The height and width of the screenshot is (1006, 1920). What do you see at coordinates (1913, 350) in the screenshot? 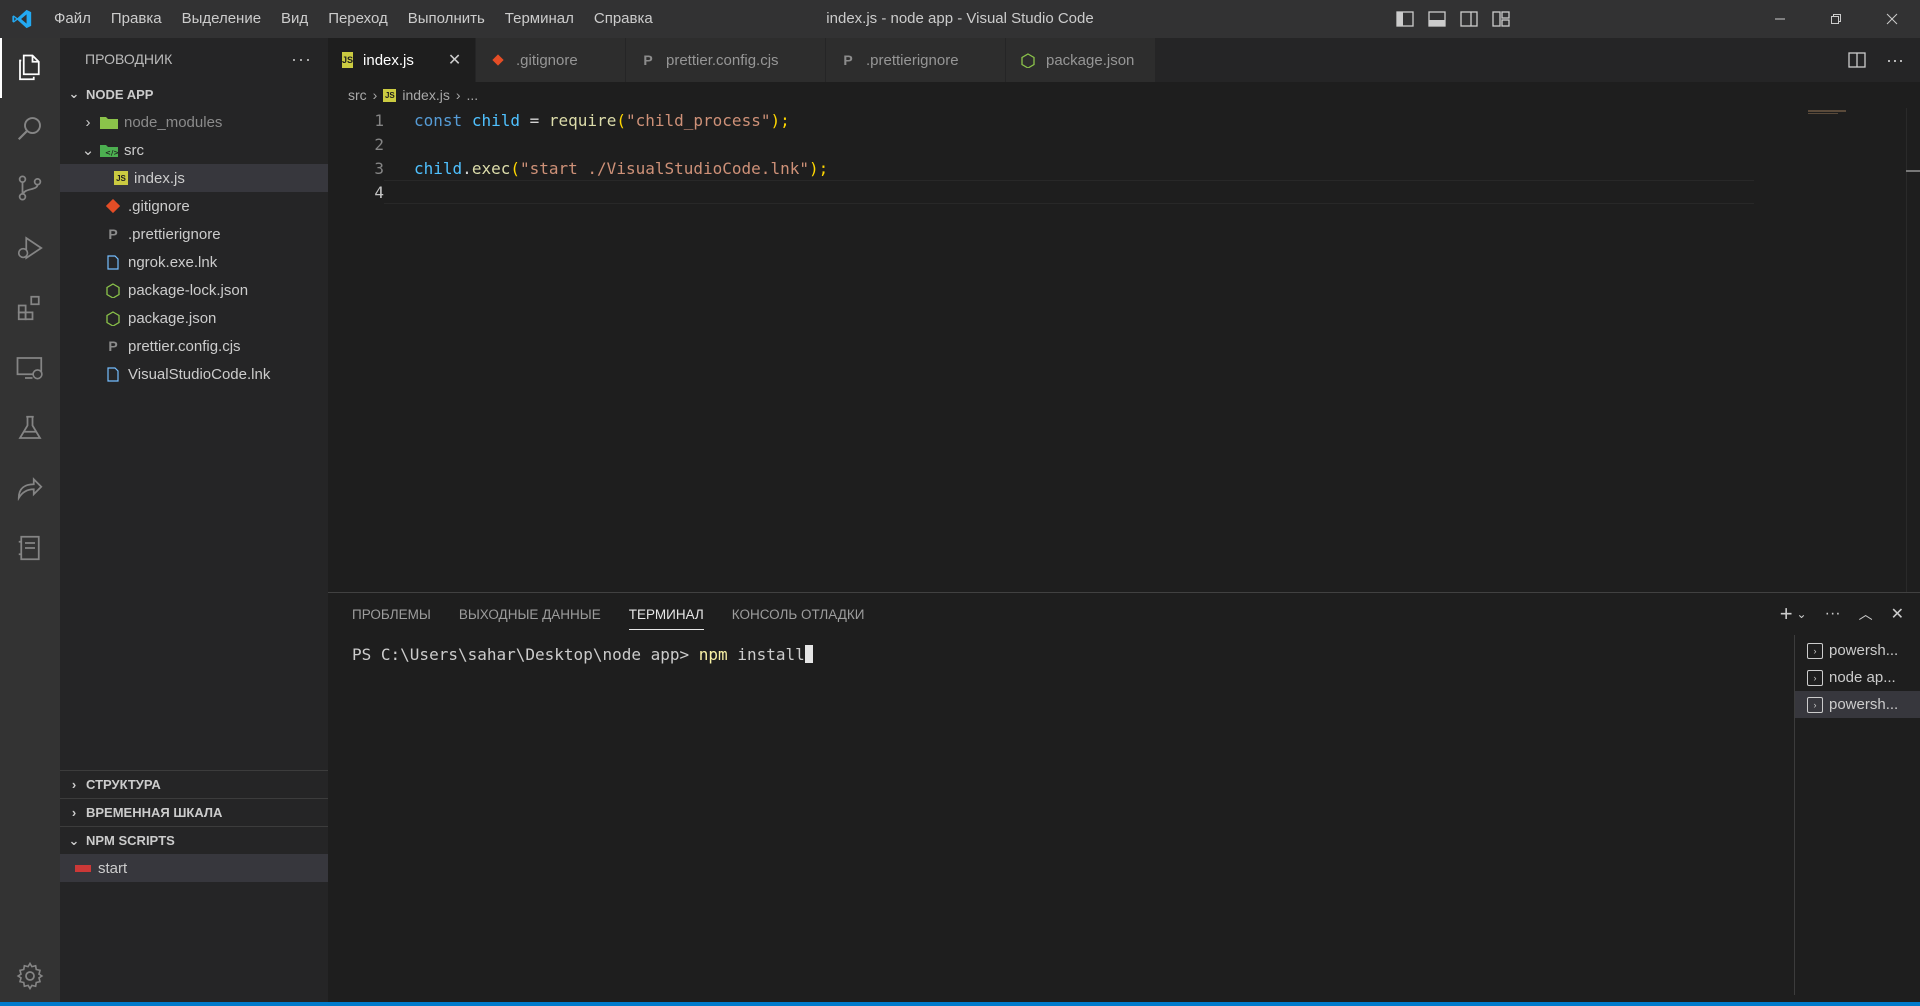
I see `scrollbar` at bounding box center [1913, 350].